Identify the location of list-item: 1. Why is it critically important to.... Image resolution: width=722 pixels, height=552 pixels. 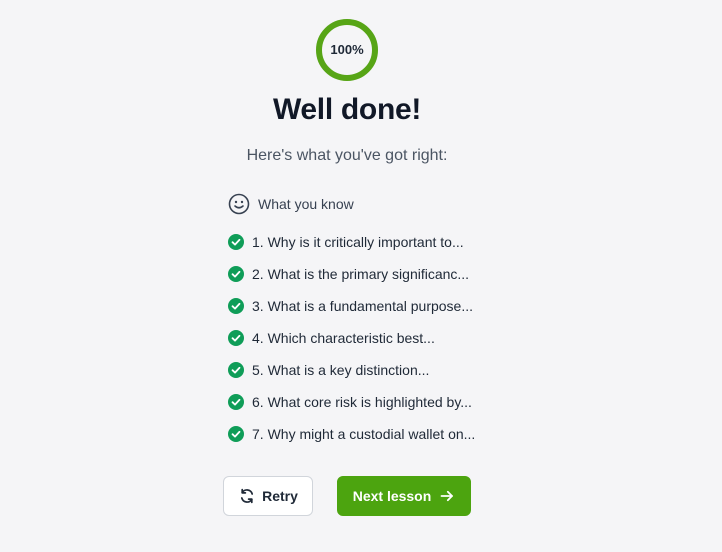
(351, 242).